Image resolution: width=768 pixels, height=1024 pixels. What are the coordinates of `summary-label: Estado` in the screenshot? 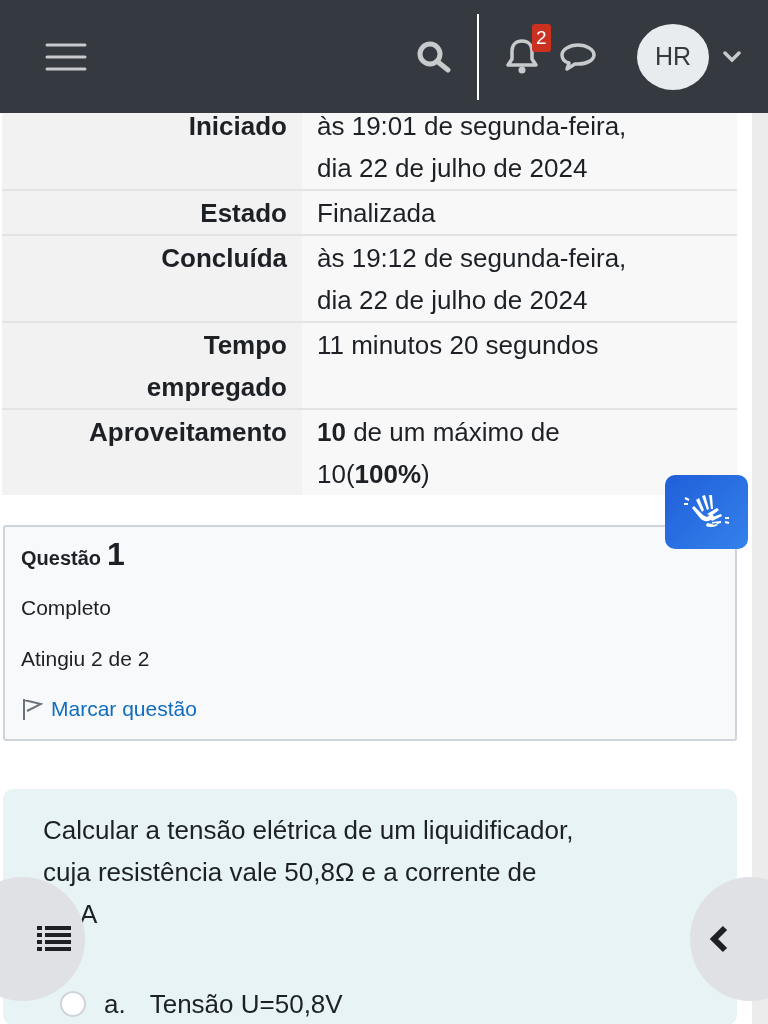 It's located at (243, 213).